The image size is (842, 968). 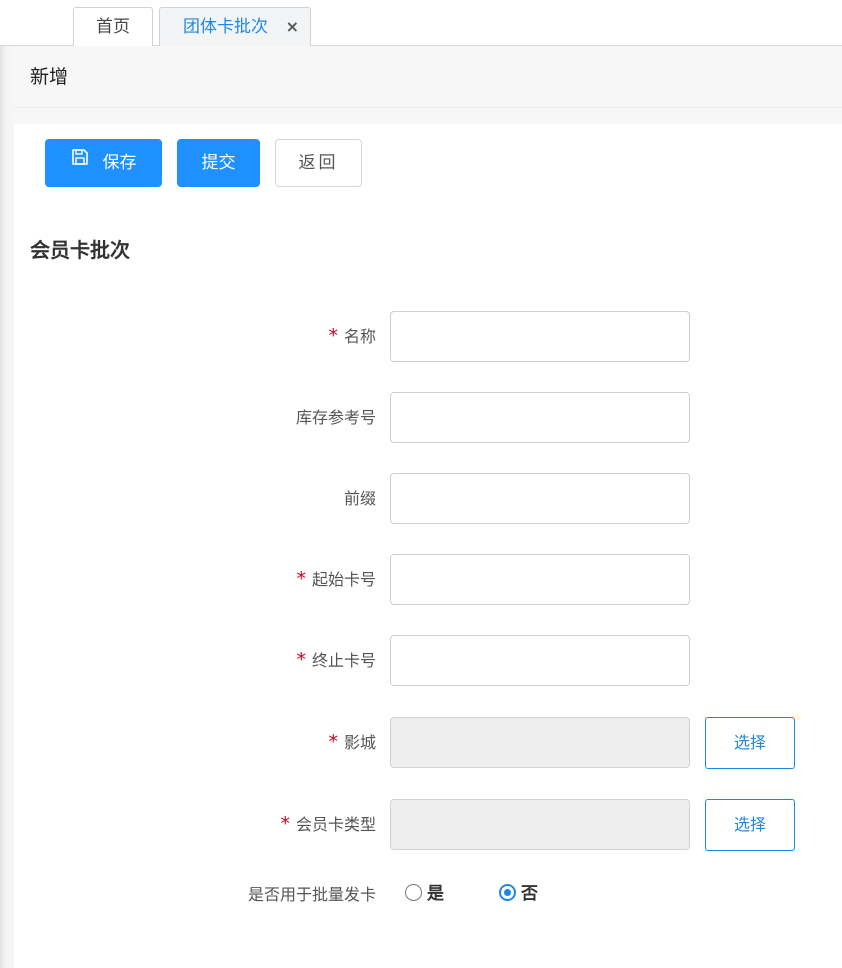 I want to click on form-row-end-no: * 终止卡号, so click(x=428, y=660).